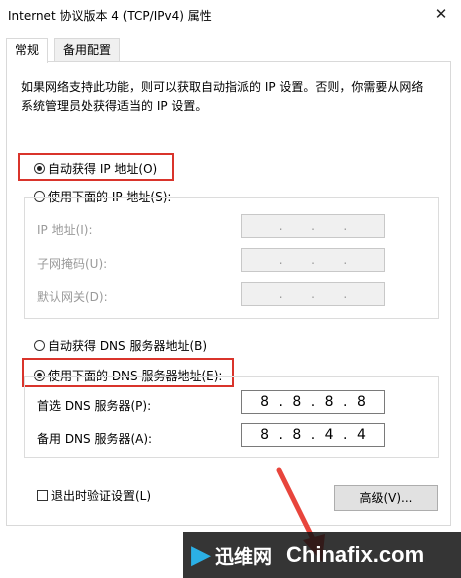  Describe the element at coordinates (244, 556) in the screenshot. I see `watermark-logo-text: 迅维网` at that location.